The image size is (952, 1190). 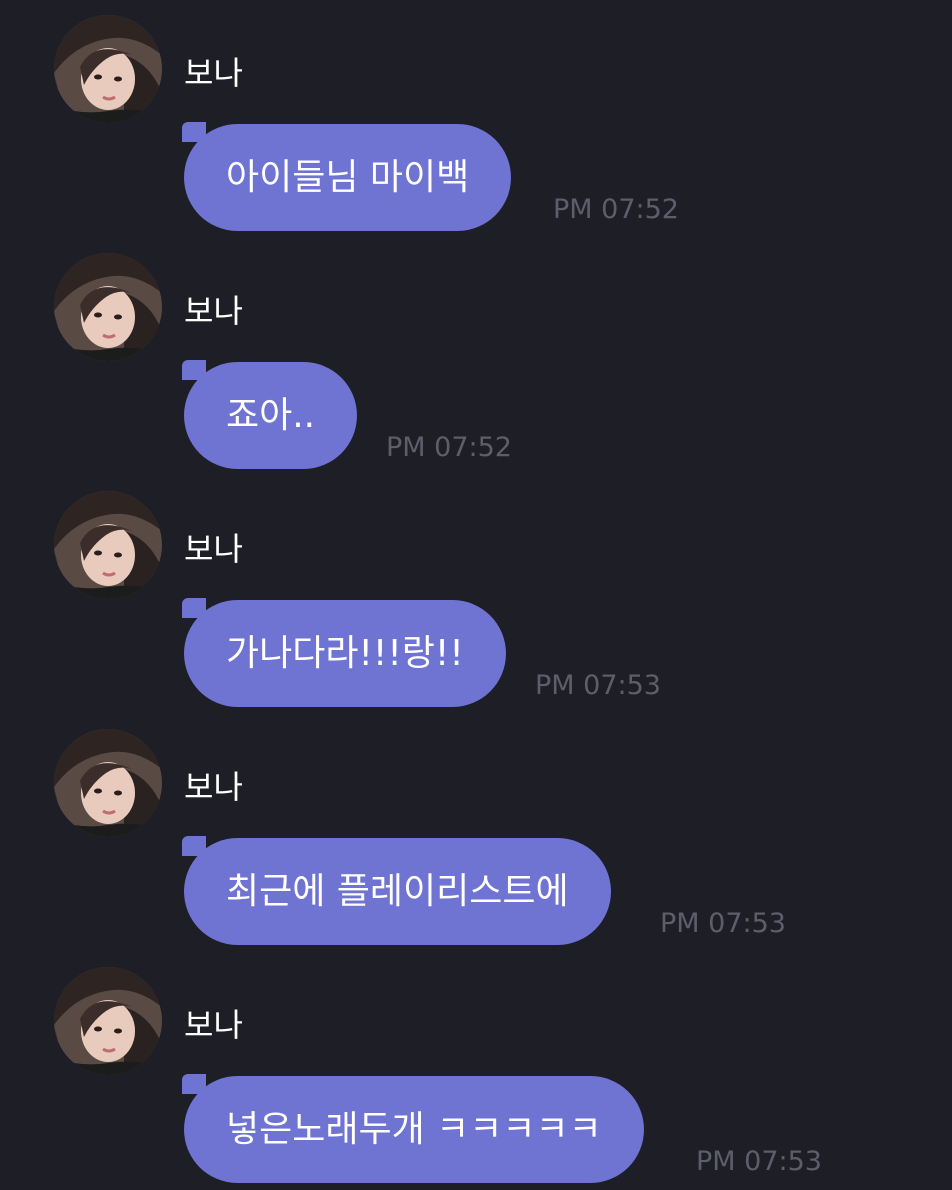 I want to click on message-text: 아이들님 마이백, so click(x=348, y=177).